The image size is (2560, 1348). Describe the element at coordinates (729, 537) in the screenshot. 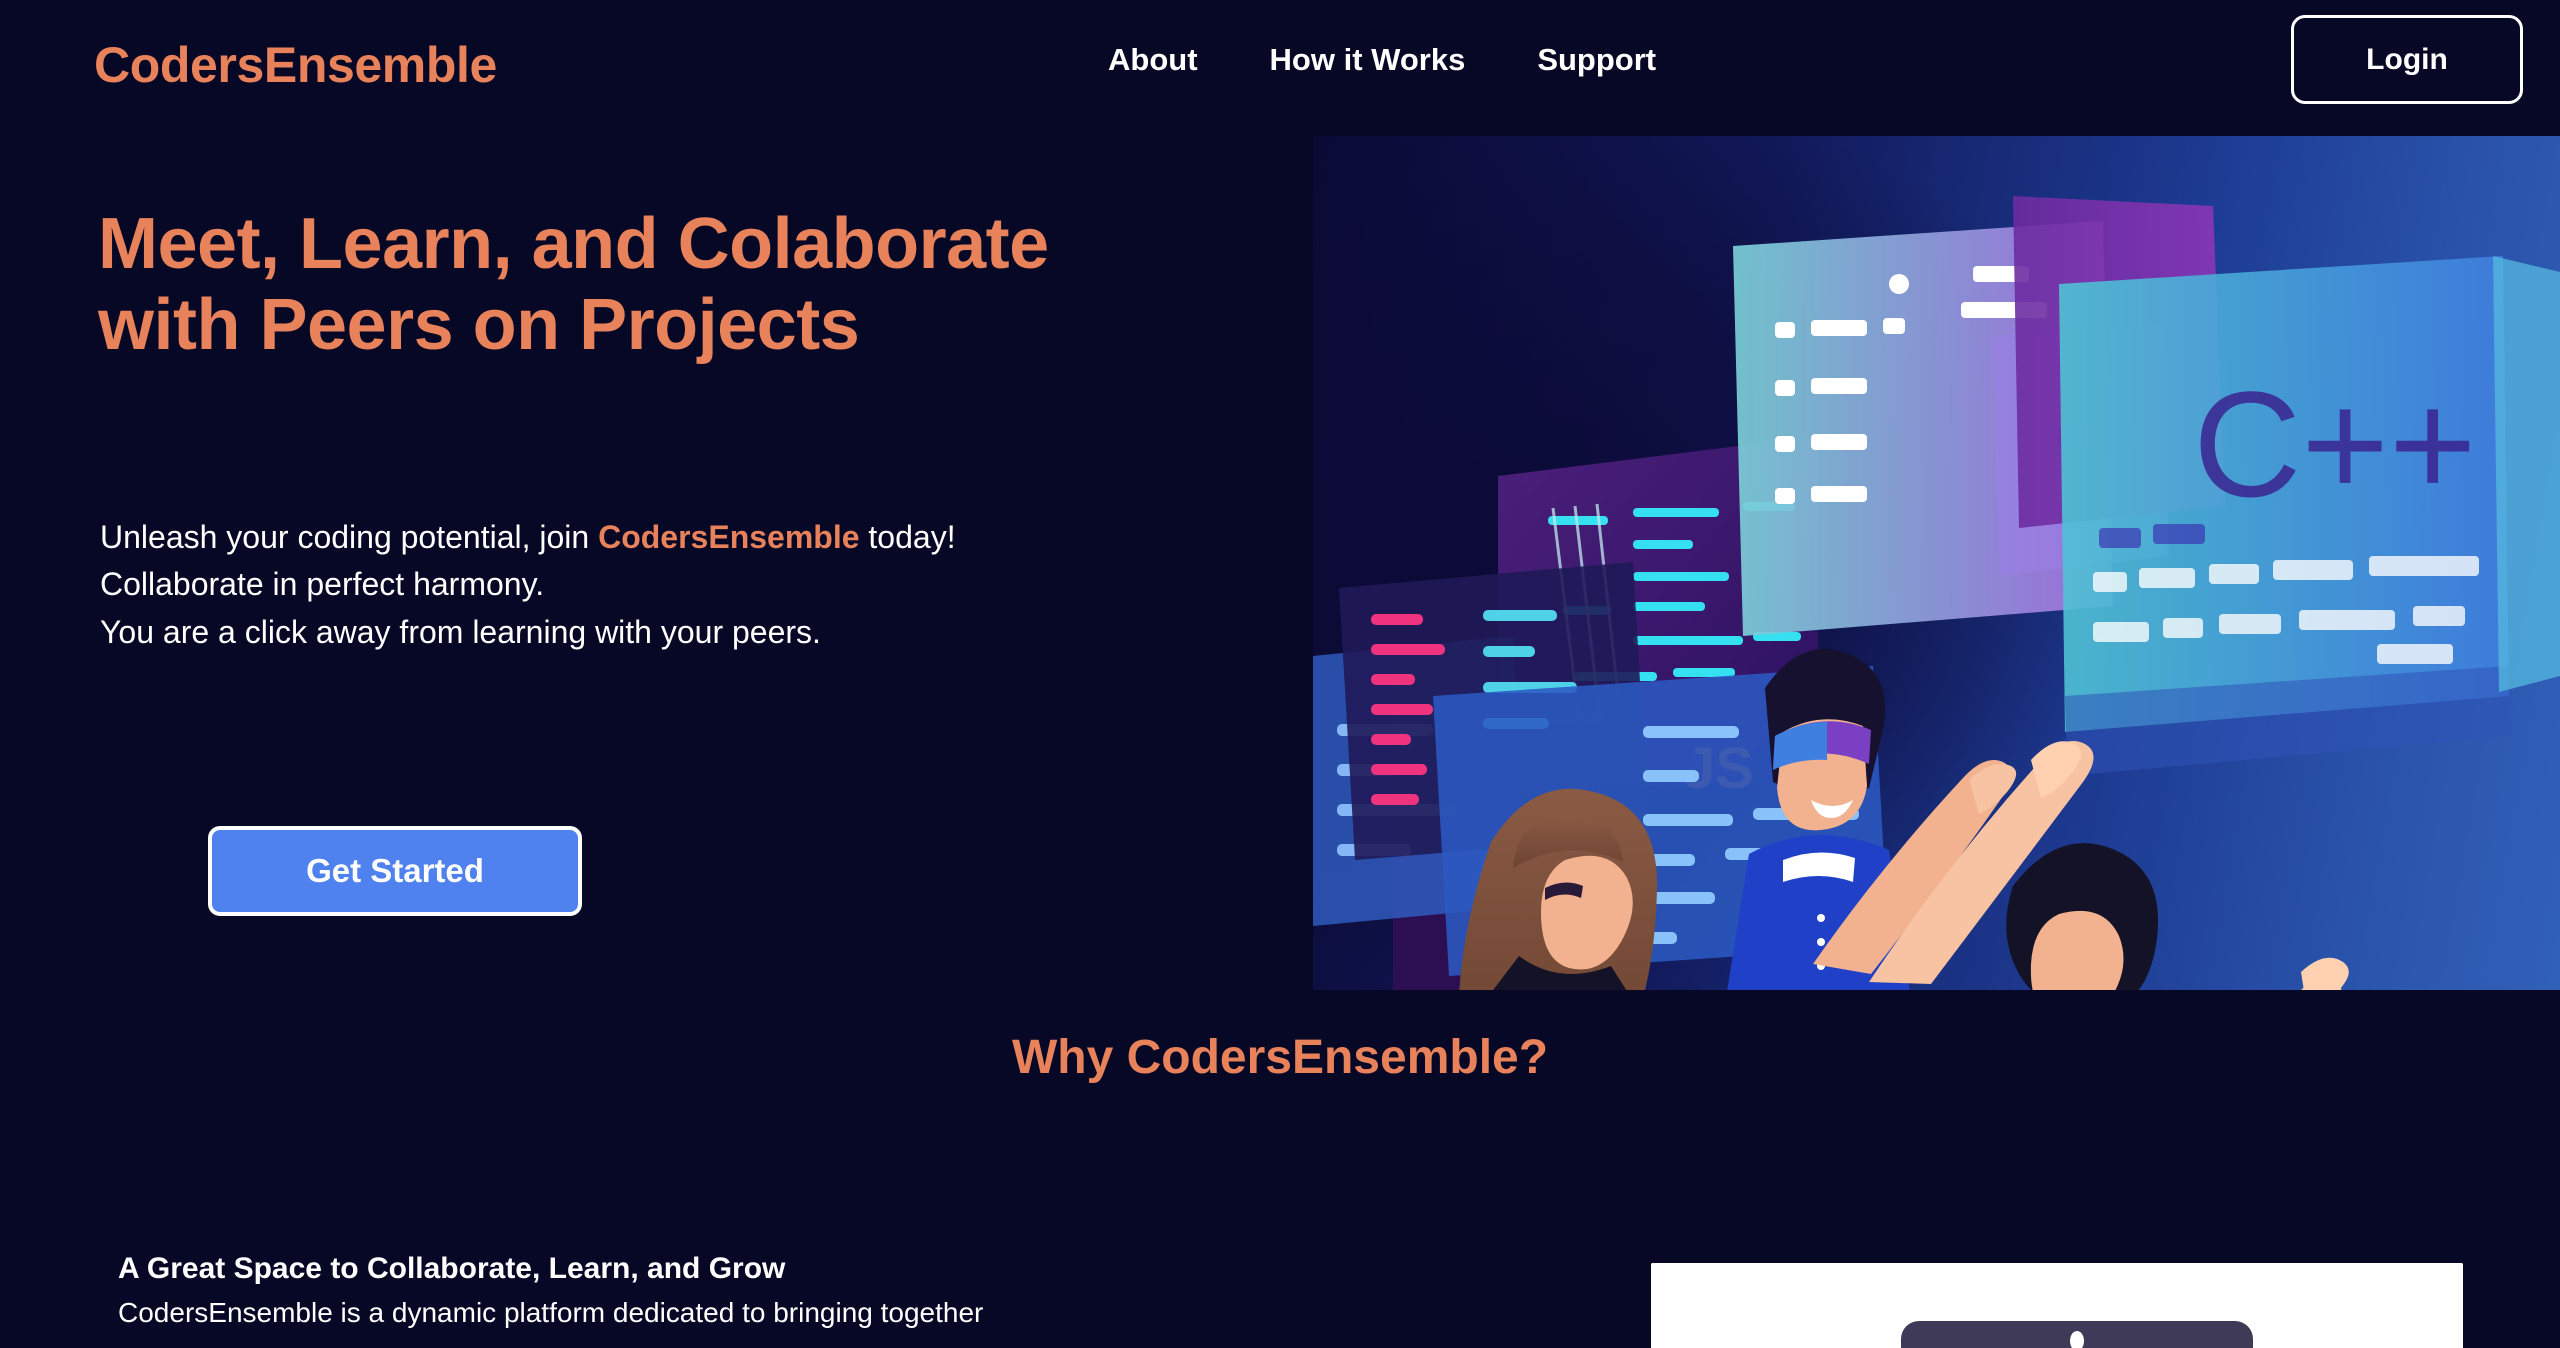

I see `hero-subtitle-brand-accent: CodersEnsemble` at that location.